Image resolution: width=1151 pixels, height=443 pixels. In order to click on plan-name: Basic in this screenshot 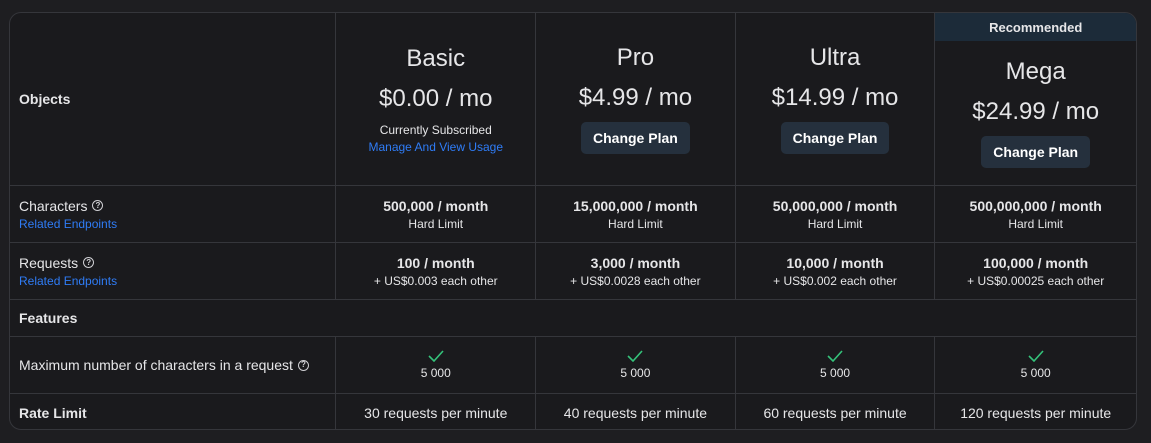, I will do `click(436, 58)`.